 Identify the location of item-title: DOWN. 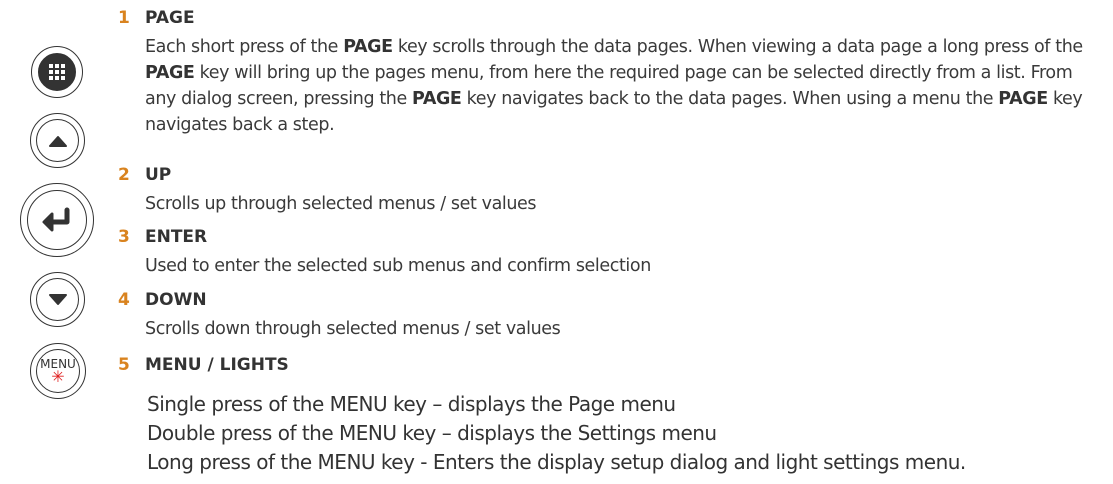
(176, 300).